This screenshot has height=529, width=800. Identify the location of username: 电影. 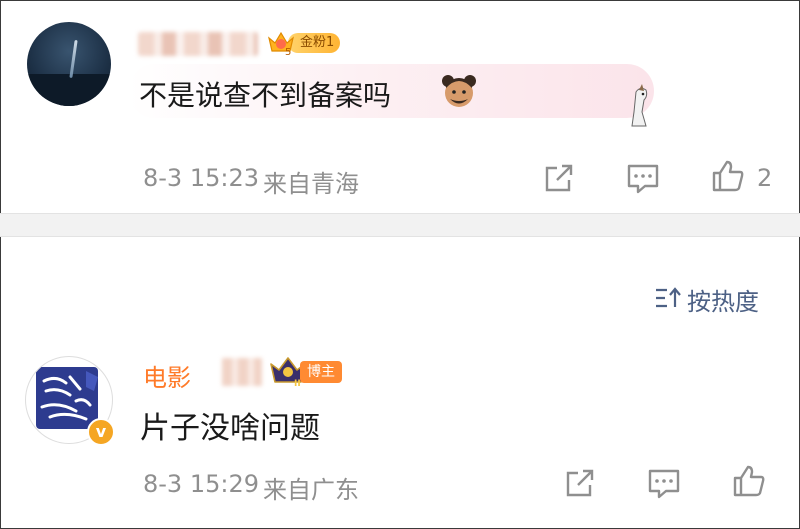
(167, 375).